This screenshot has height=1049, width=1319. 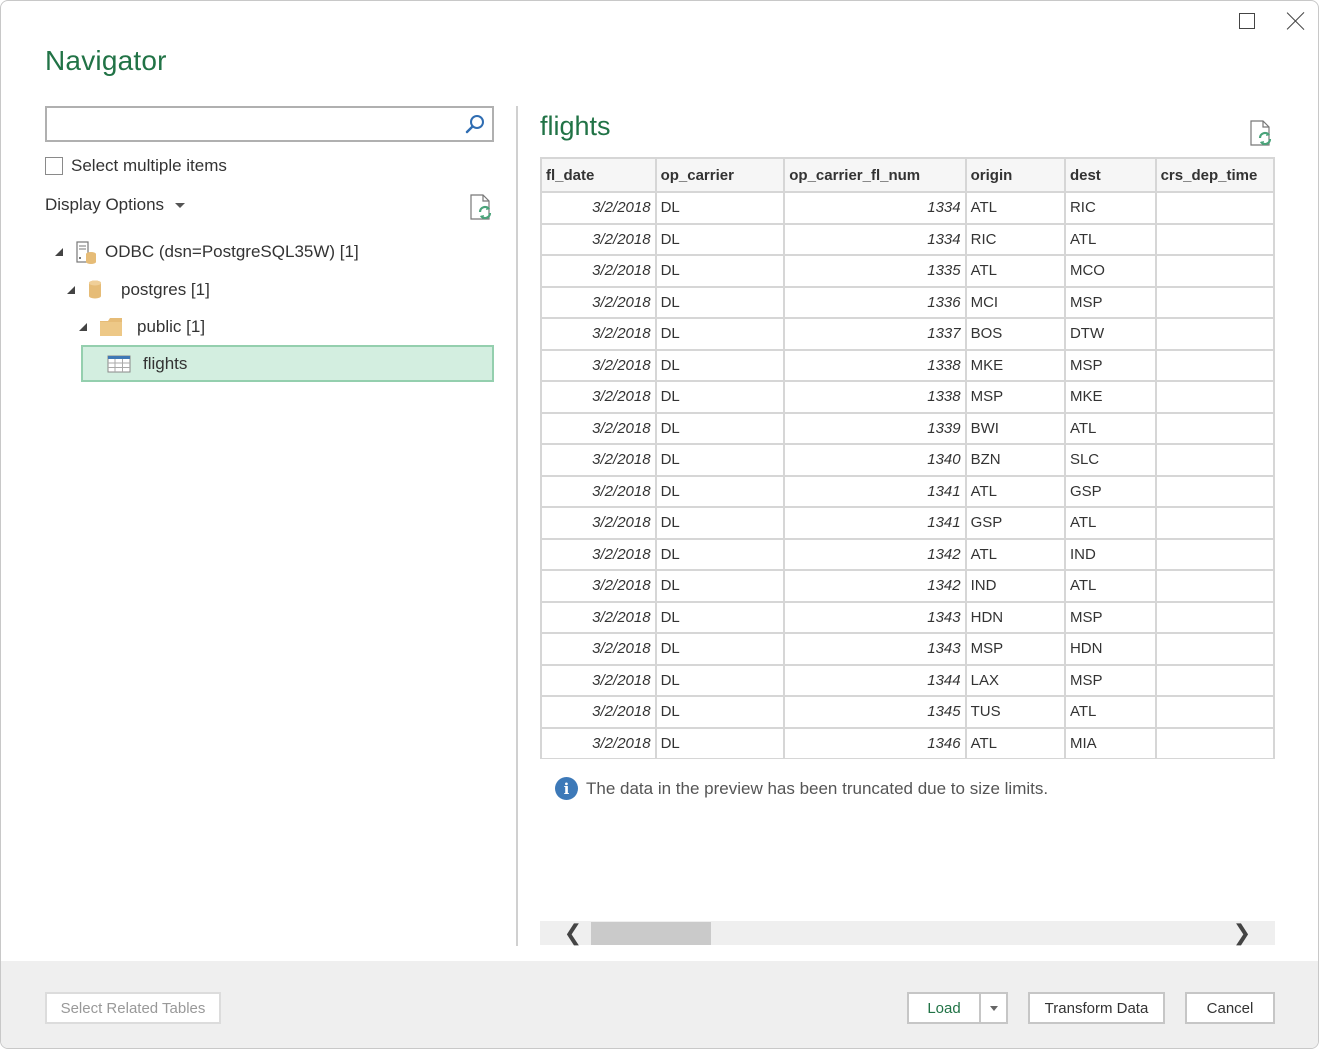 What do you see at coordinates (875, 271) in the screenshot?
I see `cell-op_carrier_fl_num: 1335` at bounding box center [875, 271].